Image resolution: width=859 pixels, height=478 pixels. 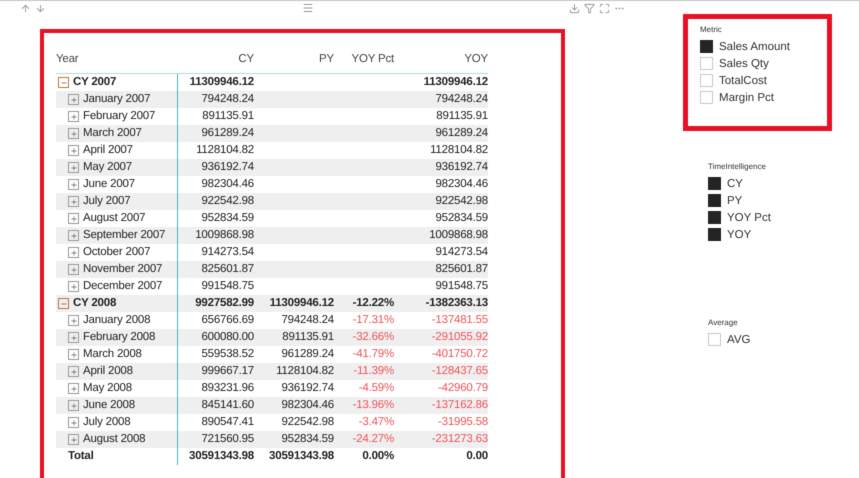 What do you see at coordinates (227, 201) in the screenshot?
I see `table-cell: 922542.98` at bounding box center [227, 201].